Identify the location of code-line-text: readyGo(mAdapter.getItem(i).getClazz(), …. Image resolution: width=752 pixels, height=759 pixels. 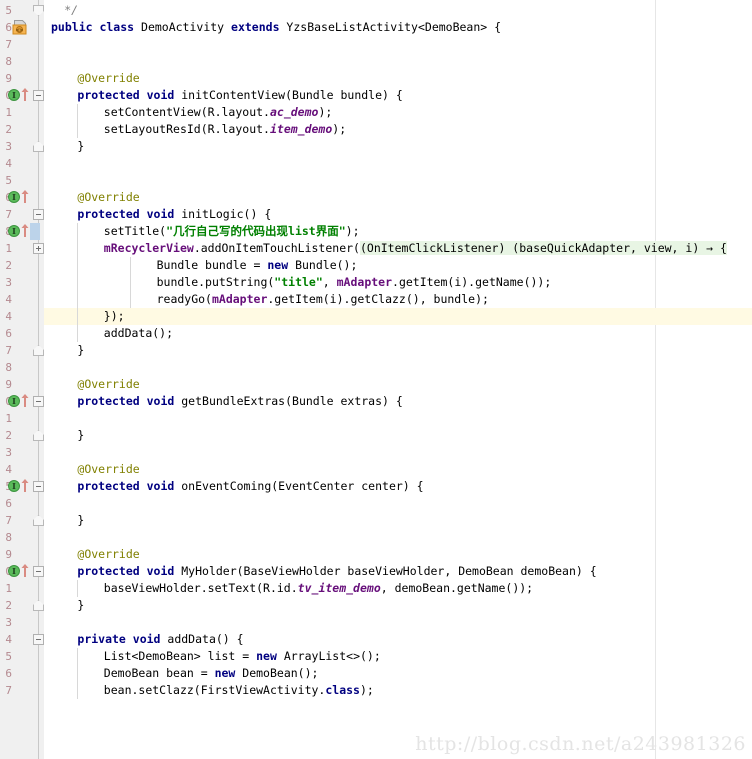
(323, 299).